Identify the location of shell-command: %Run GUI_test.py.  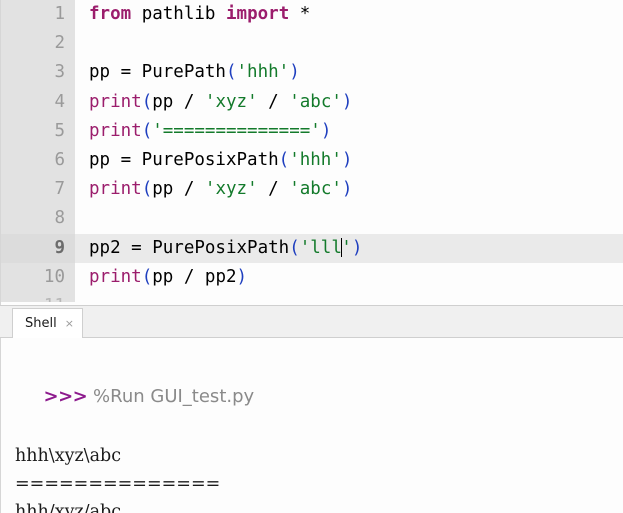
(174, 396).